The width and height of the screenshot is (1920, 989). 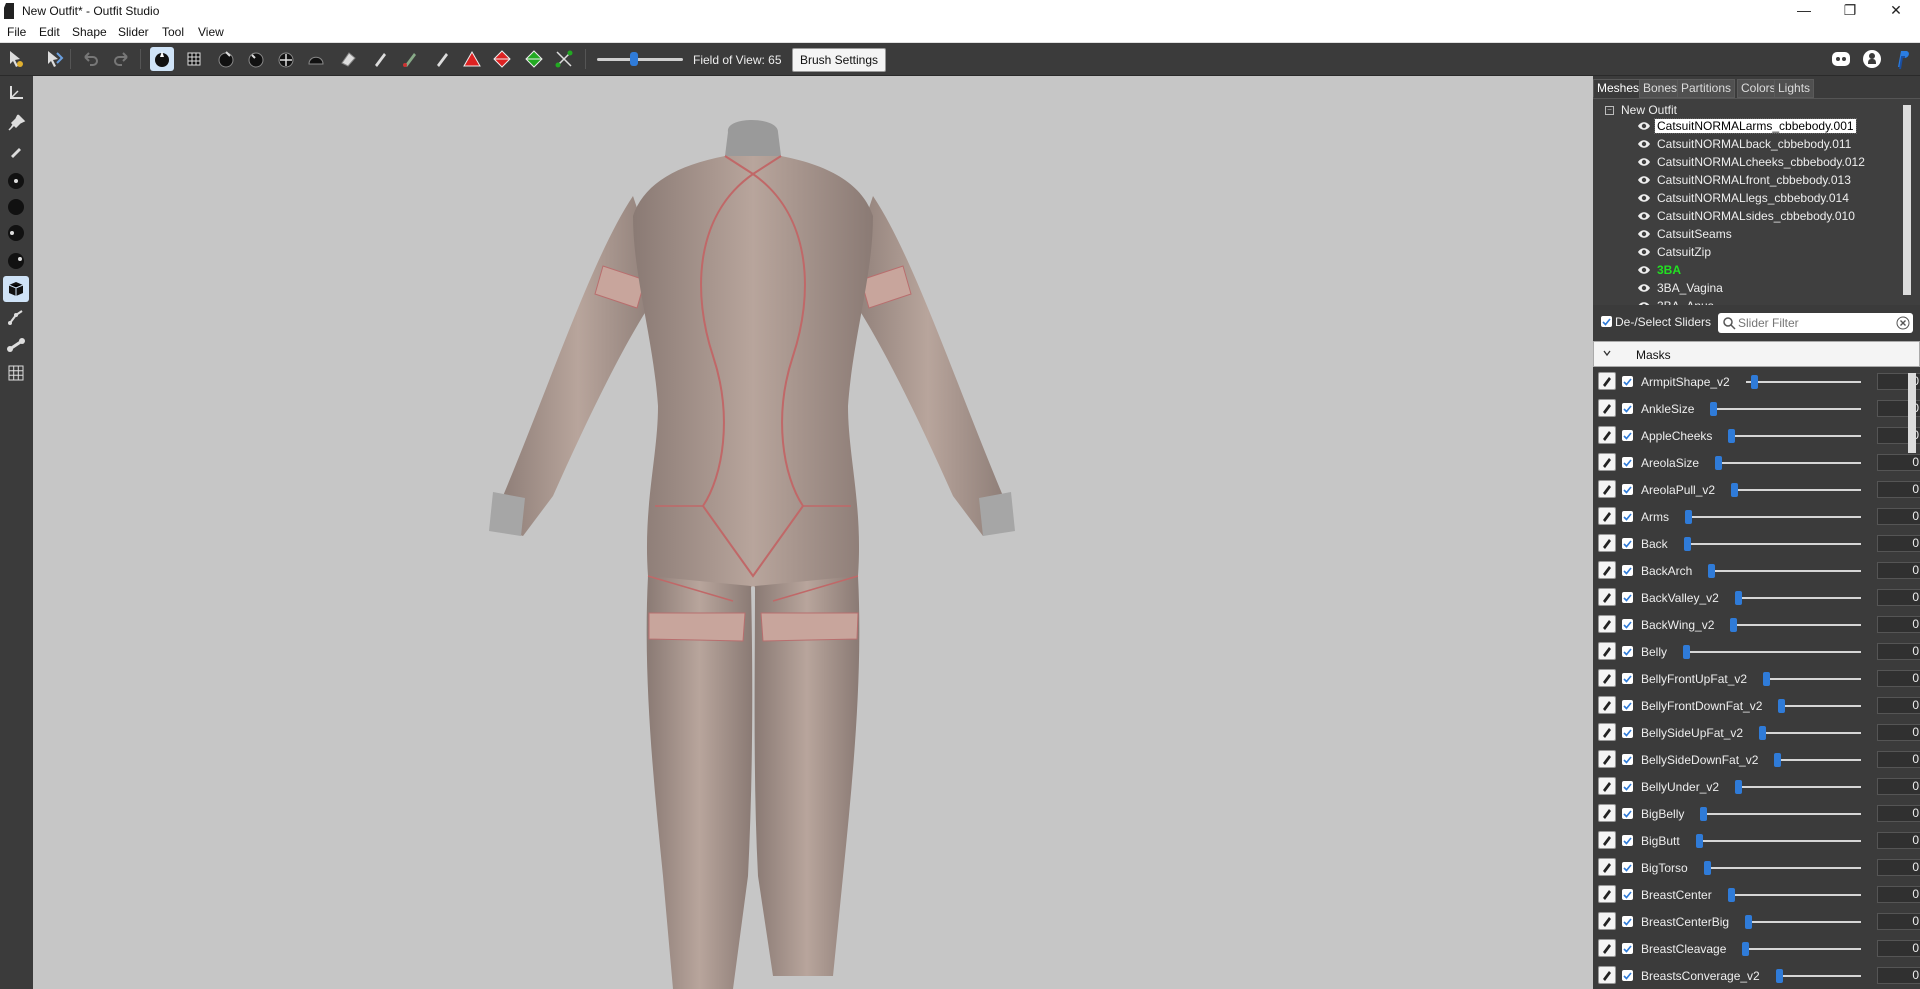 What do you see at coordinates (1903, 323) in the screenshot?
I see `clear-filter-icon` at bounding box center [1903, 323].